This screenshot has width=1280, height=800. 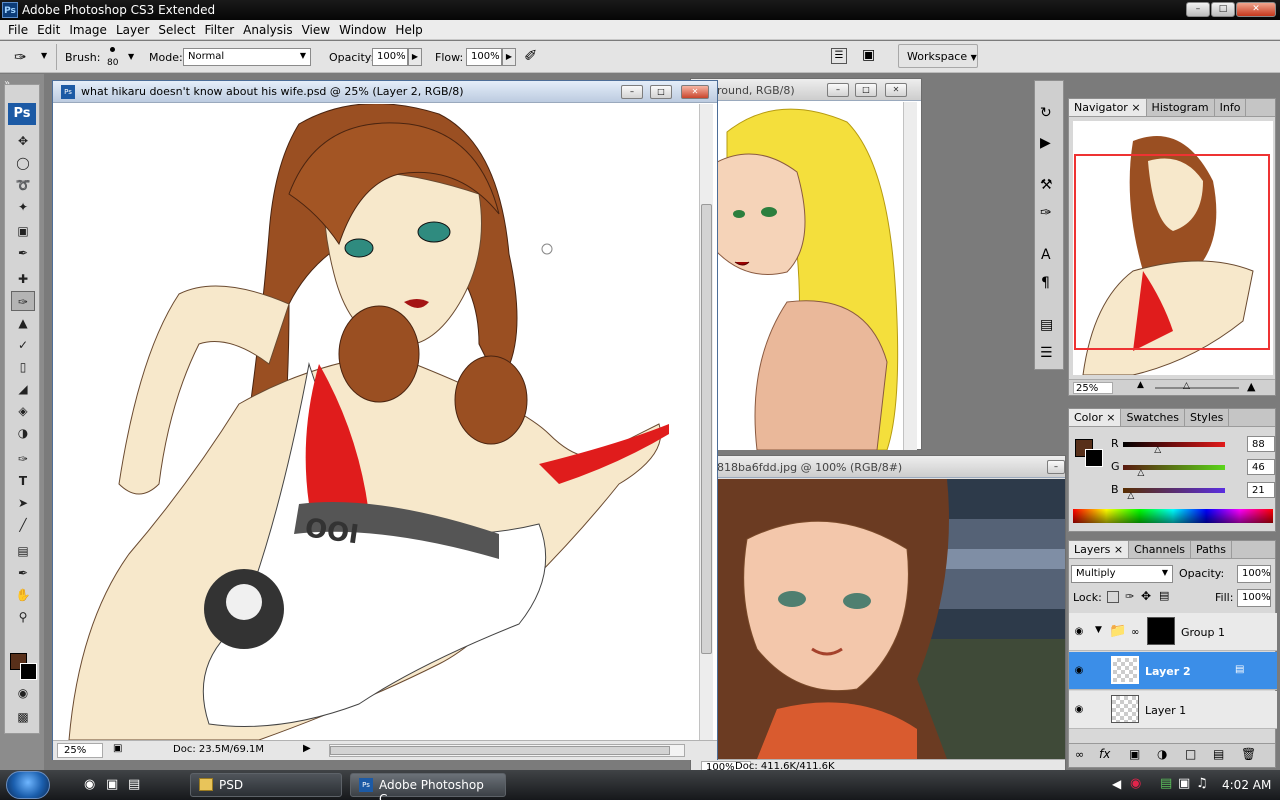 I want to click on mode-select: Normal ▼, so click(x=247, y=57).